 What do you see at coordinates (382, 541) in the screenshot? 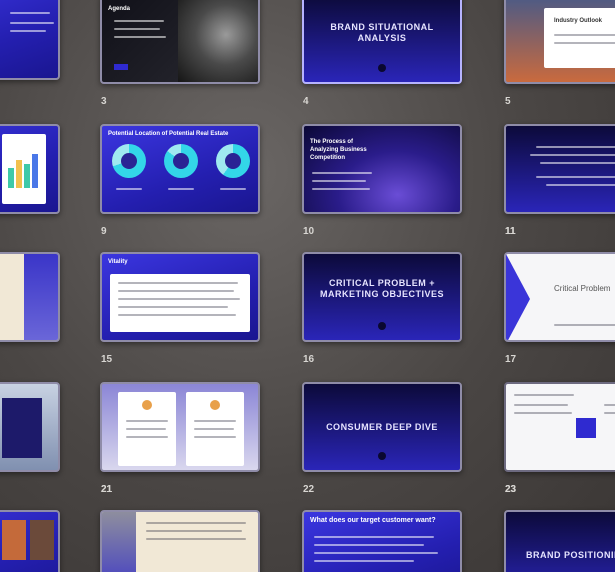
I see `slide-thumbnail-28: What does our target customer want?` at bounding box center [382, 541].